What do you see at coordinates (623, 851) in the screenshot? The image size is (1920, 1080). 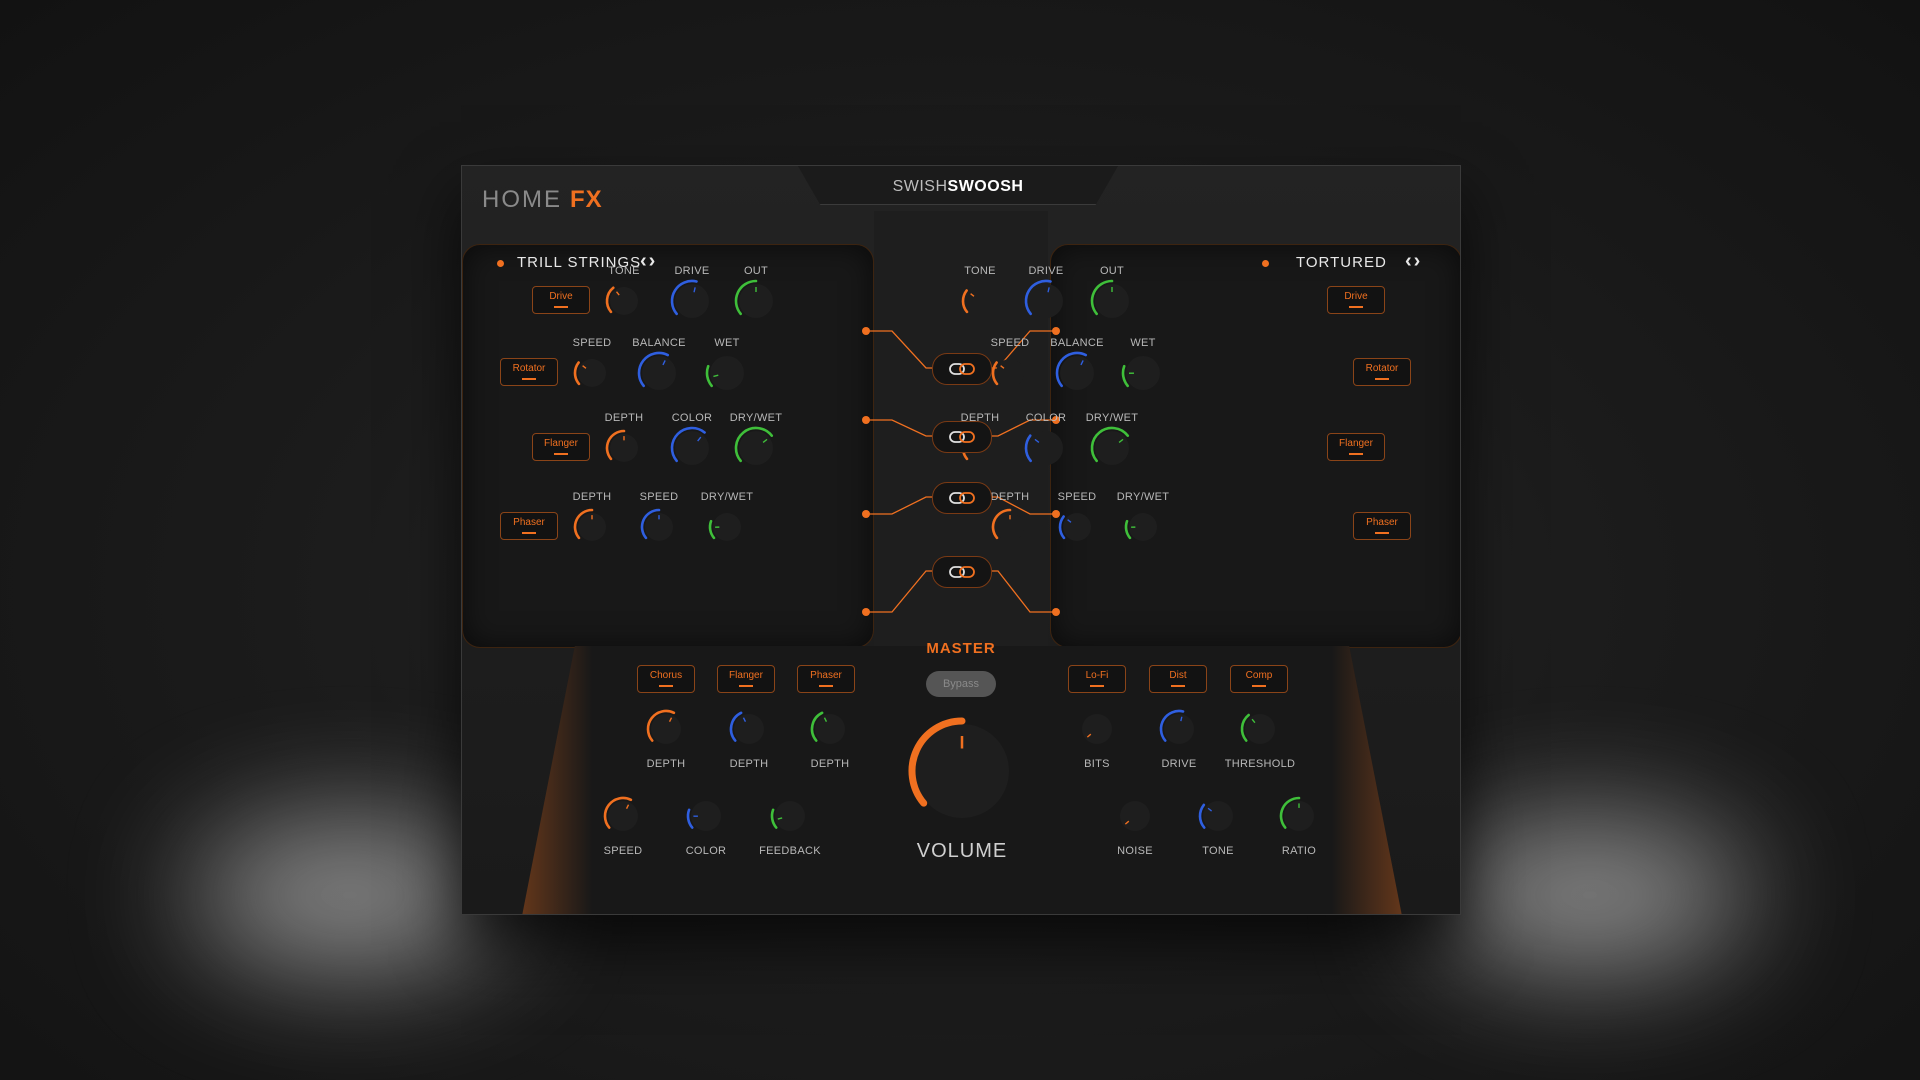 I see `master-knob-label-speed: SPEED` at bounding box center [623, 851].